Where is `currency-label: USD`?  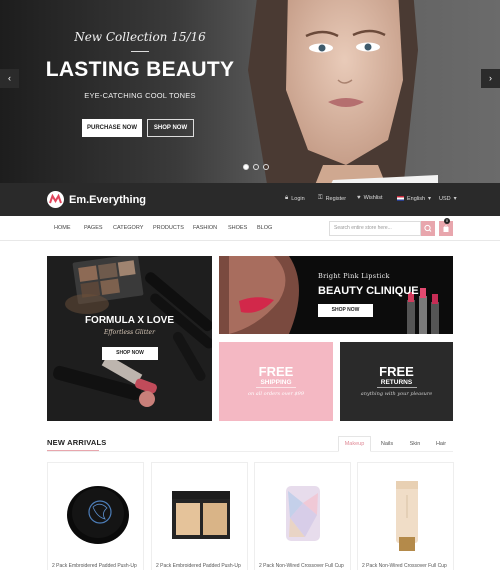
currency-label: USD is located at coordinates (445, 198).